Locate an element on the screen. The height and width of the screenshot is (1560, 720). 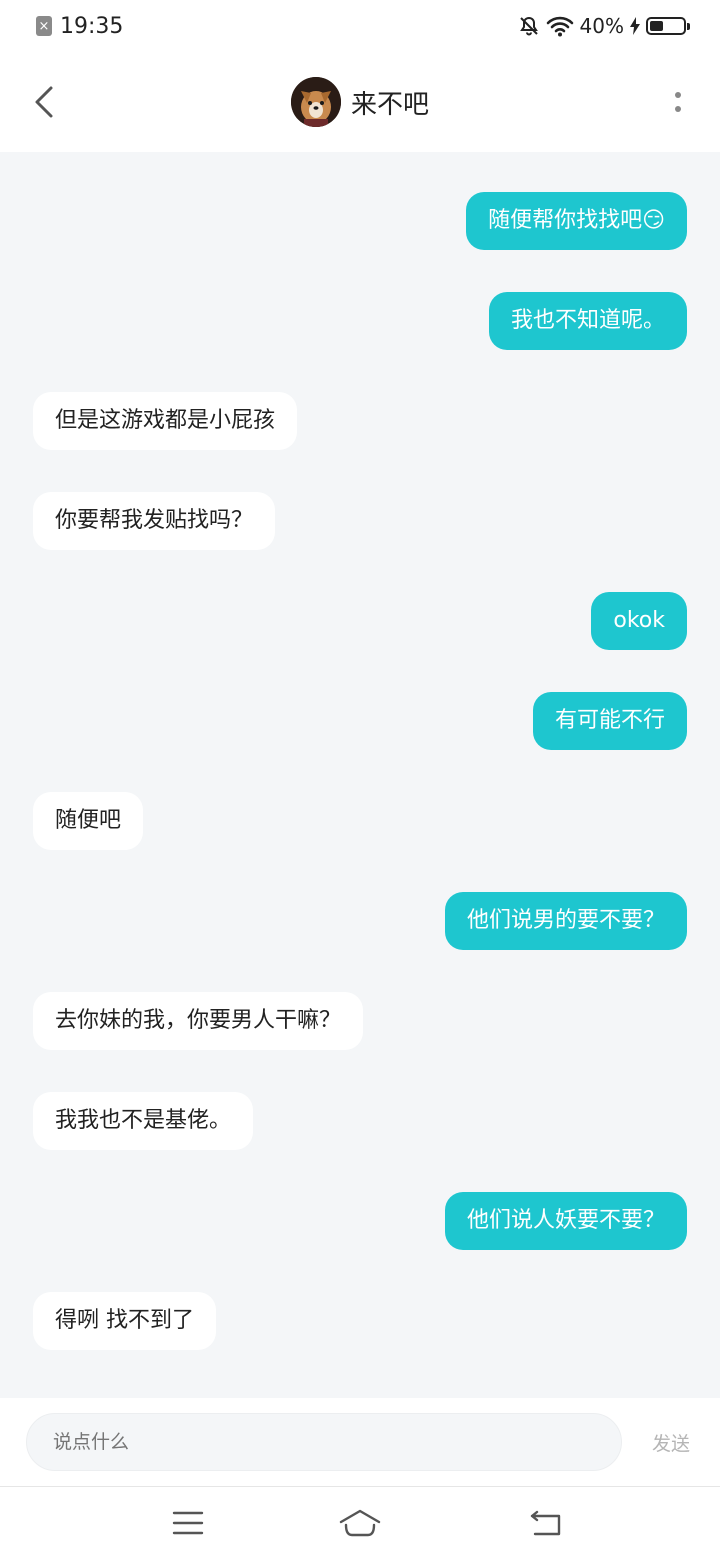
battery-fill is located at coordinates (656, 26).